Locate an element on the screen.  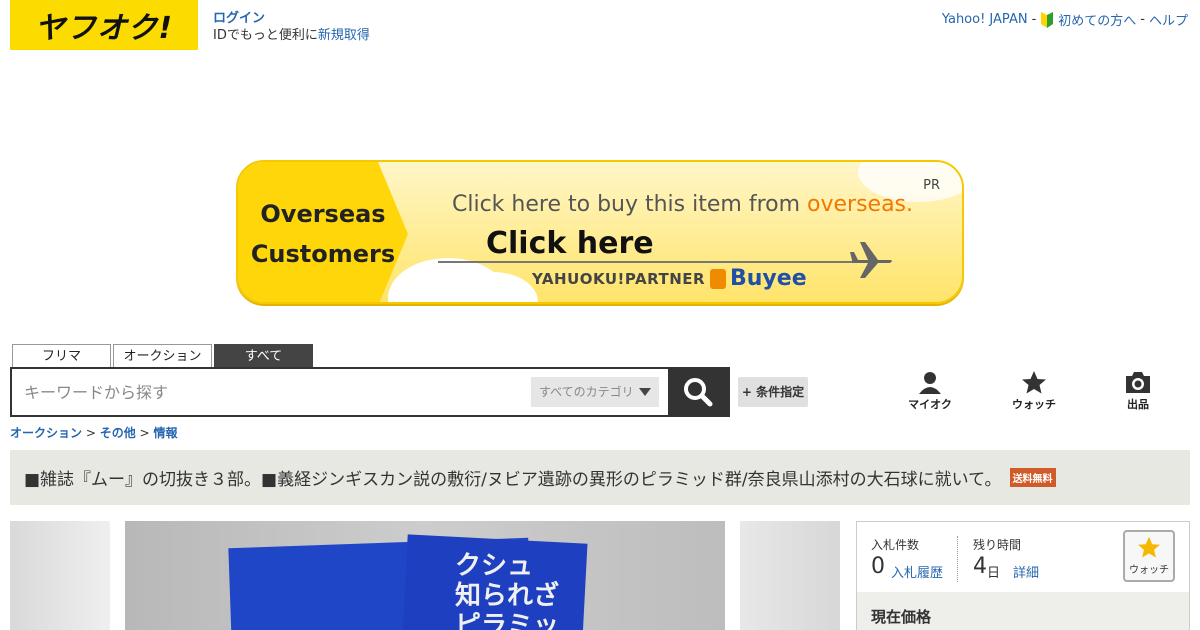
nav-my-auction-label: マイオク is located at coordinates (930, 404).